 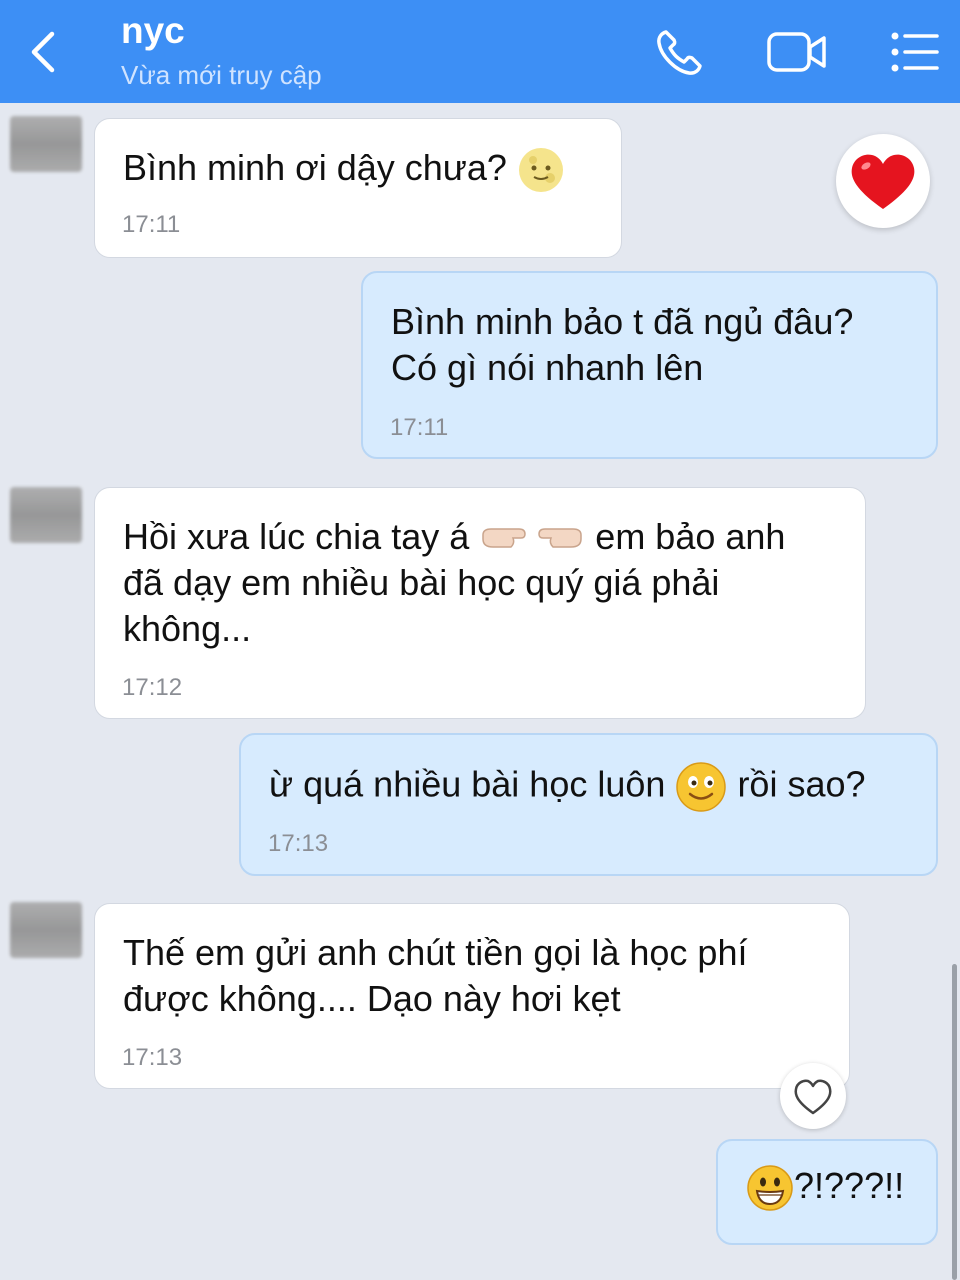 What do you see at coordinates (954, 1122) in the screenshot?
I see `scrollbar` at bounding box center [954, 1122].